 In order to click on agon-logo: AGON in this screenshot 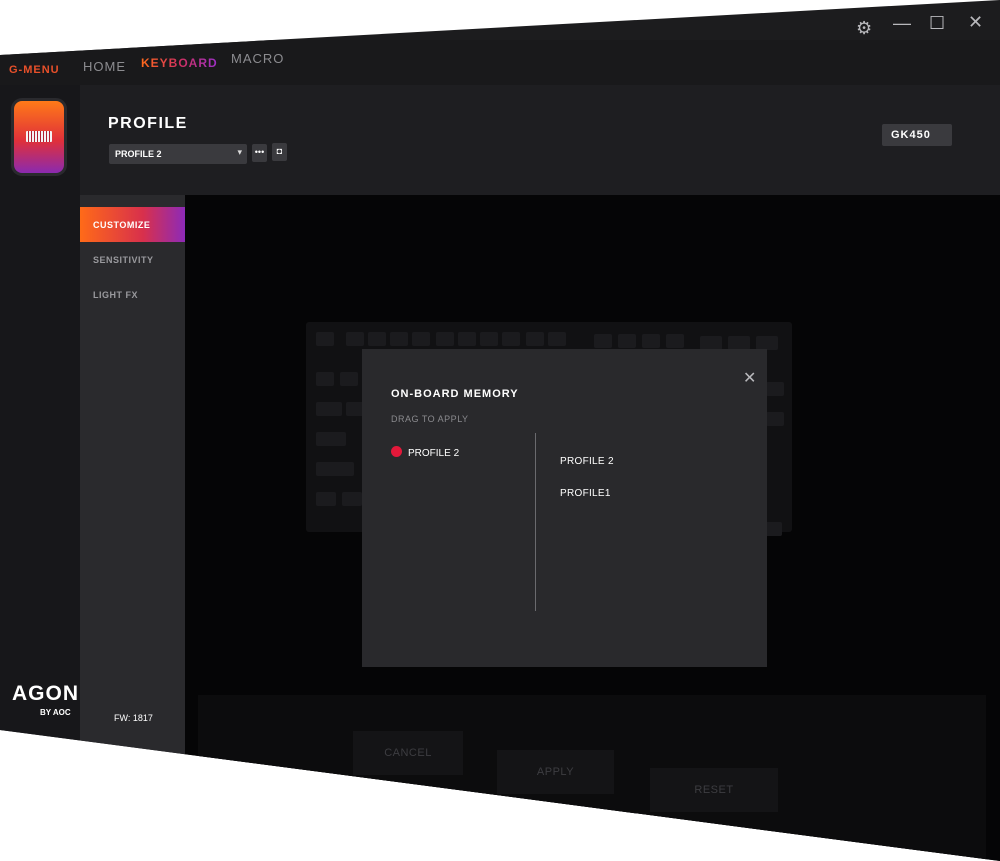, I will do `click(45, 693)`.